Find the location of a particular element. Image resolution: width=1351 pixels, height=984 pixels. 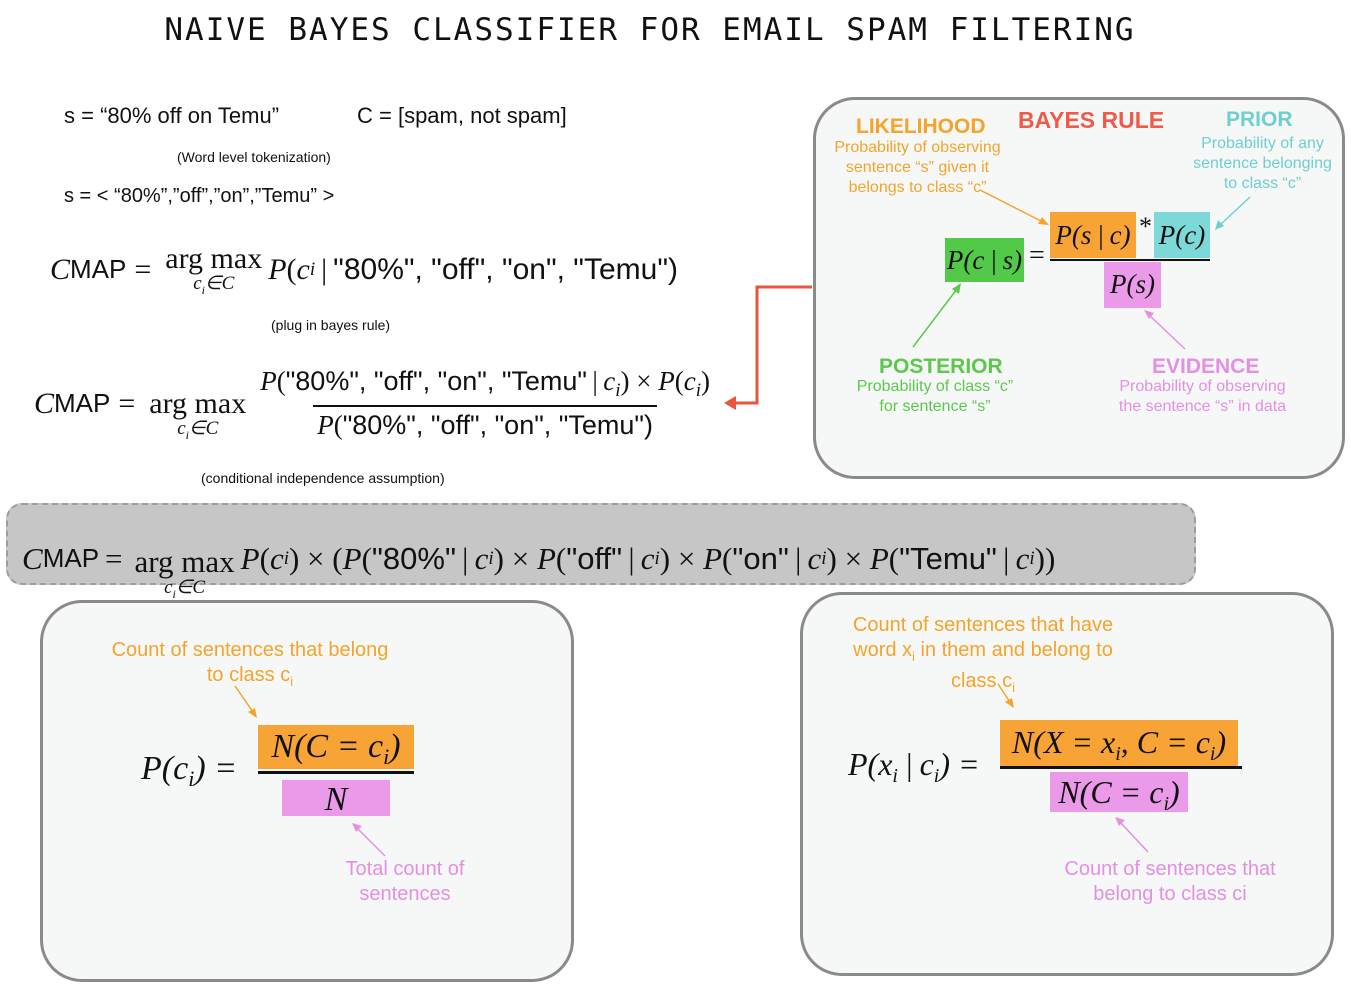

likelihood-total-arrow is located at coordinates (1132, 835).